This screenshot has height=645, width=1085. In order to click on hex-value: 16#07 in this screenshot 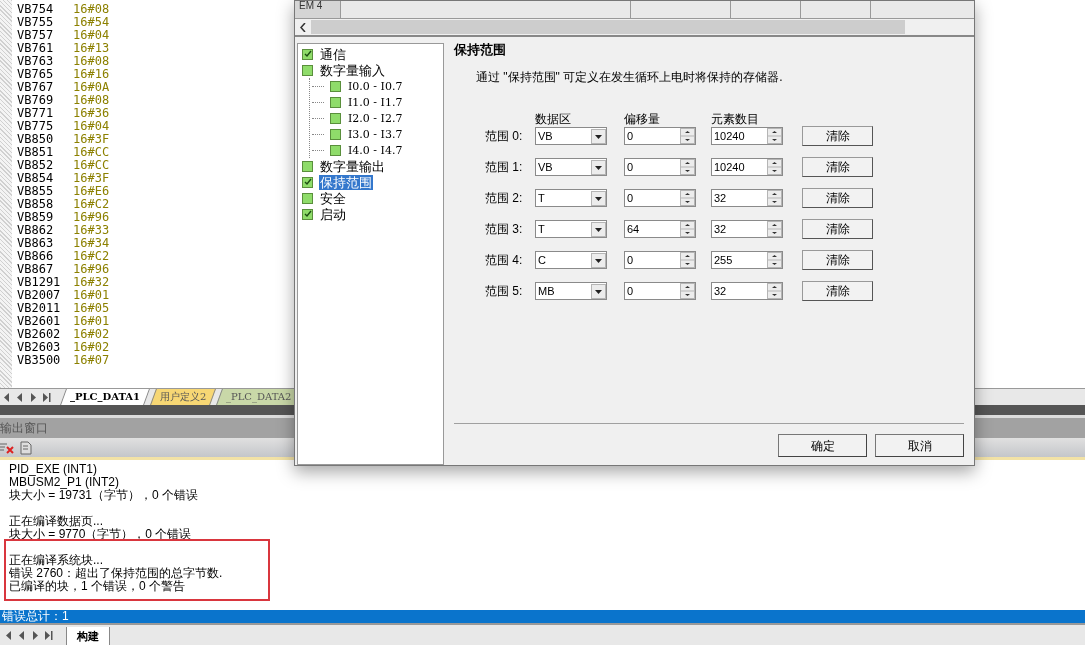, I will do `click(91, 360)`.